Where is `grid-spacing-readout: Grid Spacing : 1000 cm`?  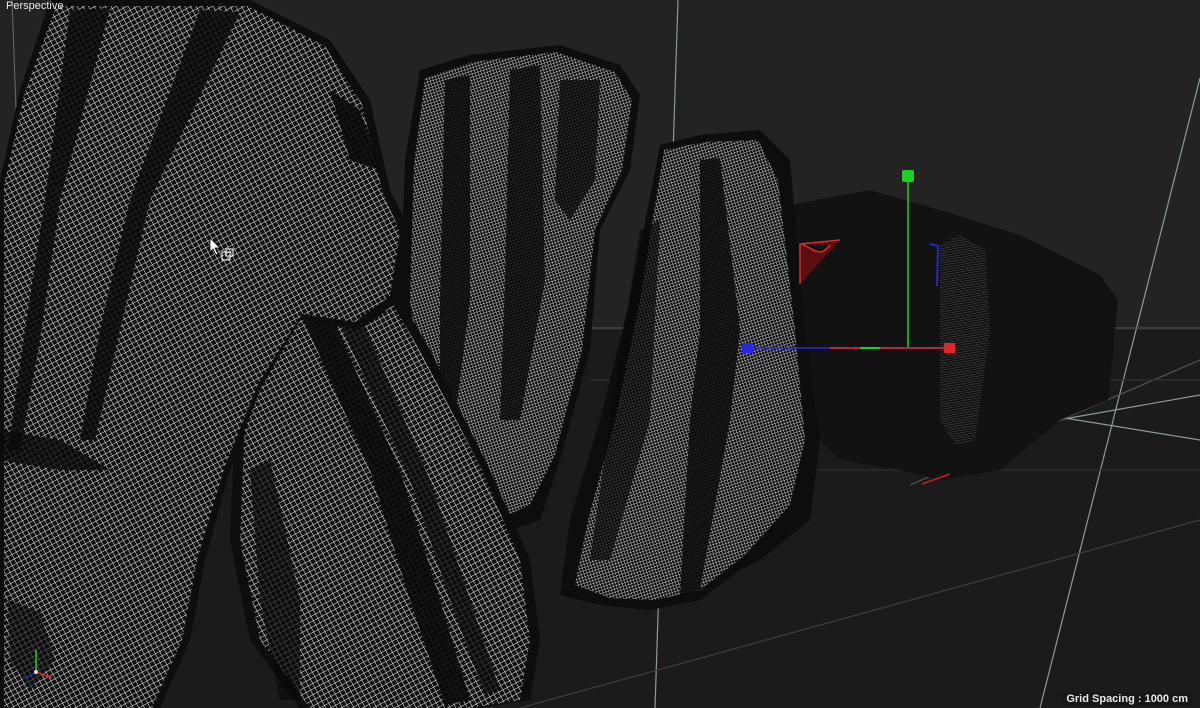
grid-spacing-readout: Grid Spacing : 1000 cm is located at coordinates (1127, 699).